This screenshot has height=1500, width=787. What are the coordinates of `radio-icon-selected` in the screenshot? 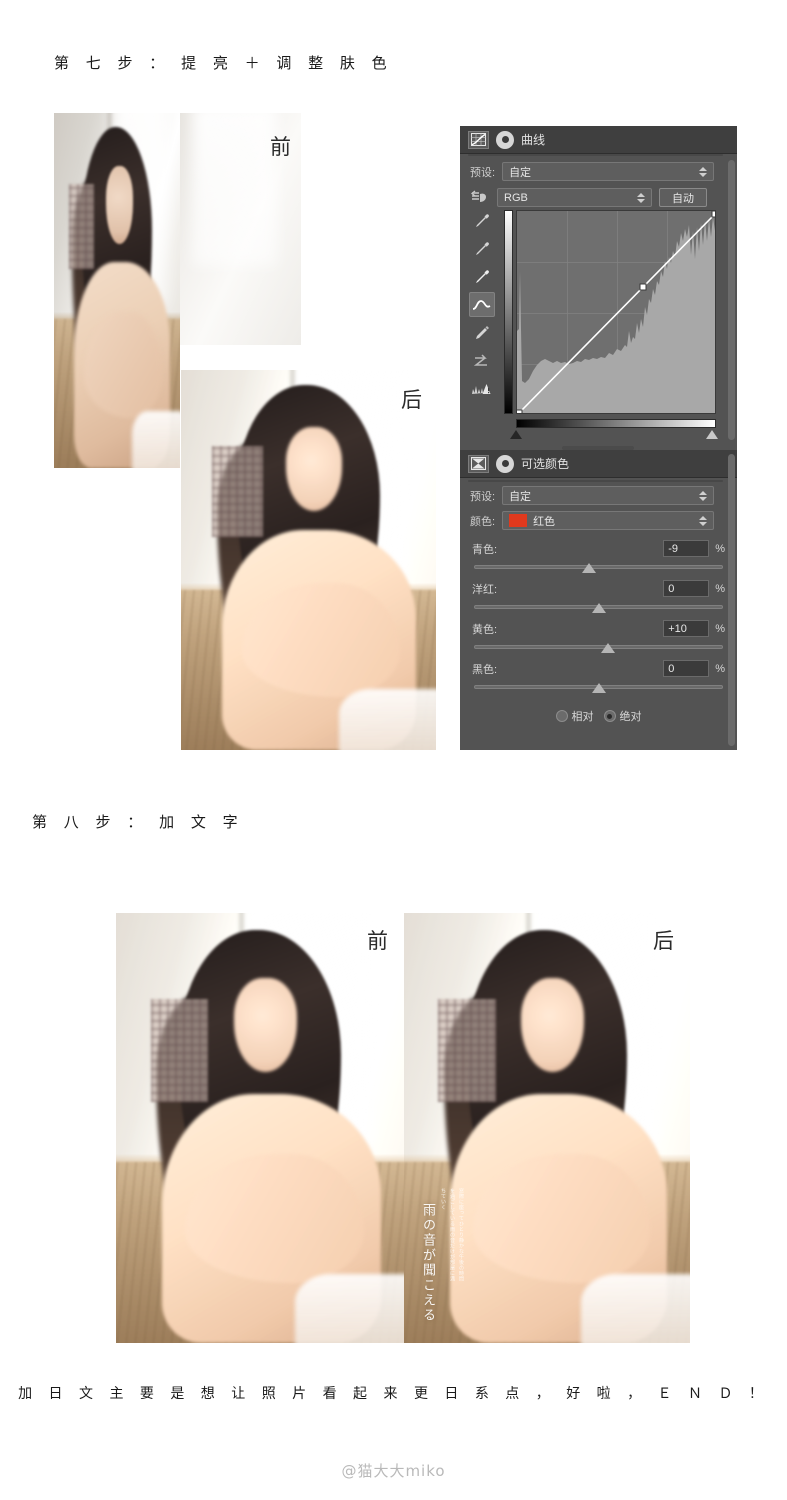 It's located at (609, 716).